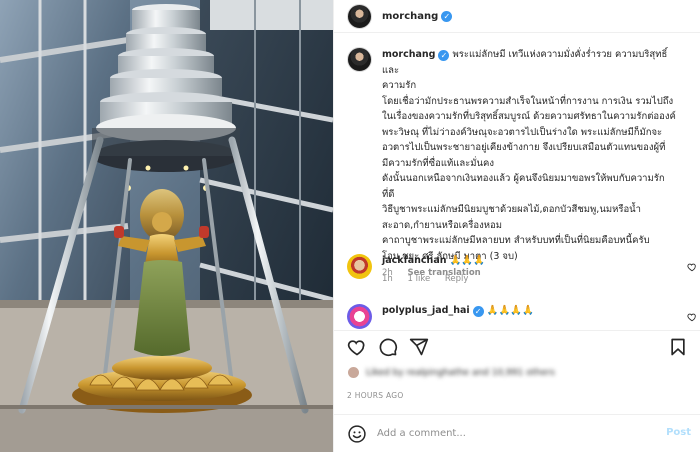  I want to click on post-comment-button: Post, so click(678, 432).